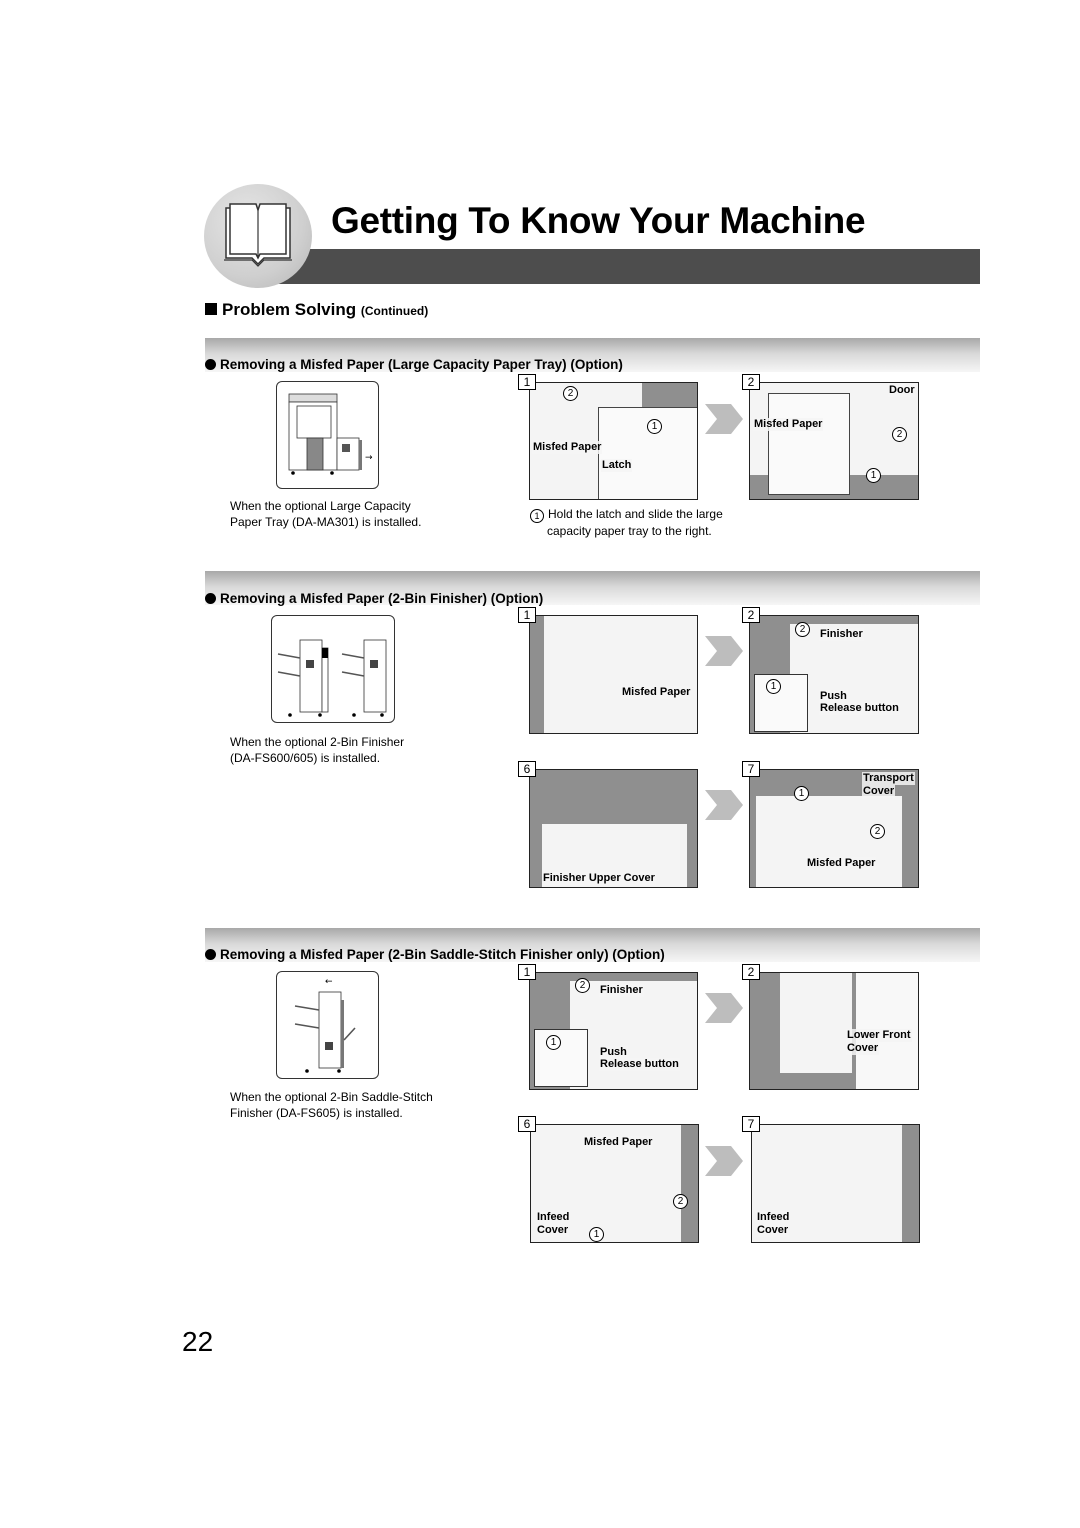 Image resolution: width=1080 pixels, height=1528 pixels. What do you see at coordinates (599, 878) in the screenshot?
I see `label-finisher-upper-cover: Finisher Upper Cover` at bounding box center [599, 878].